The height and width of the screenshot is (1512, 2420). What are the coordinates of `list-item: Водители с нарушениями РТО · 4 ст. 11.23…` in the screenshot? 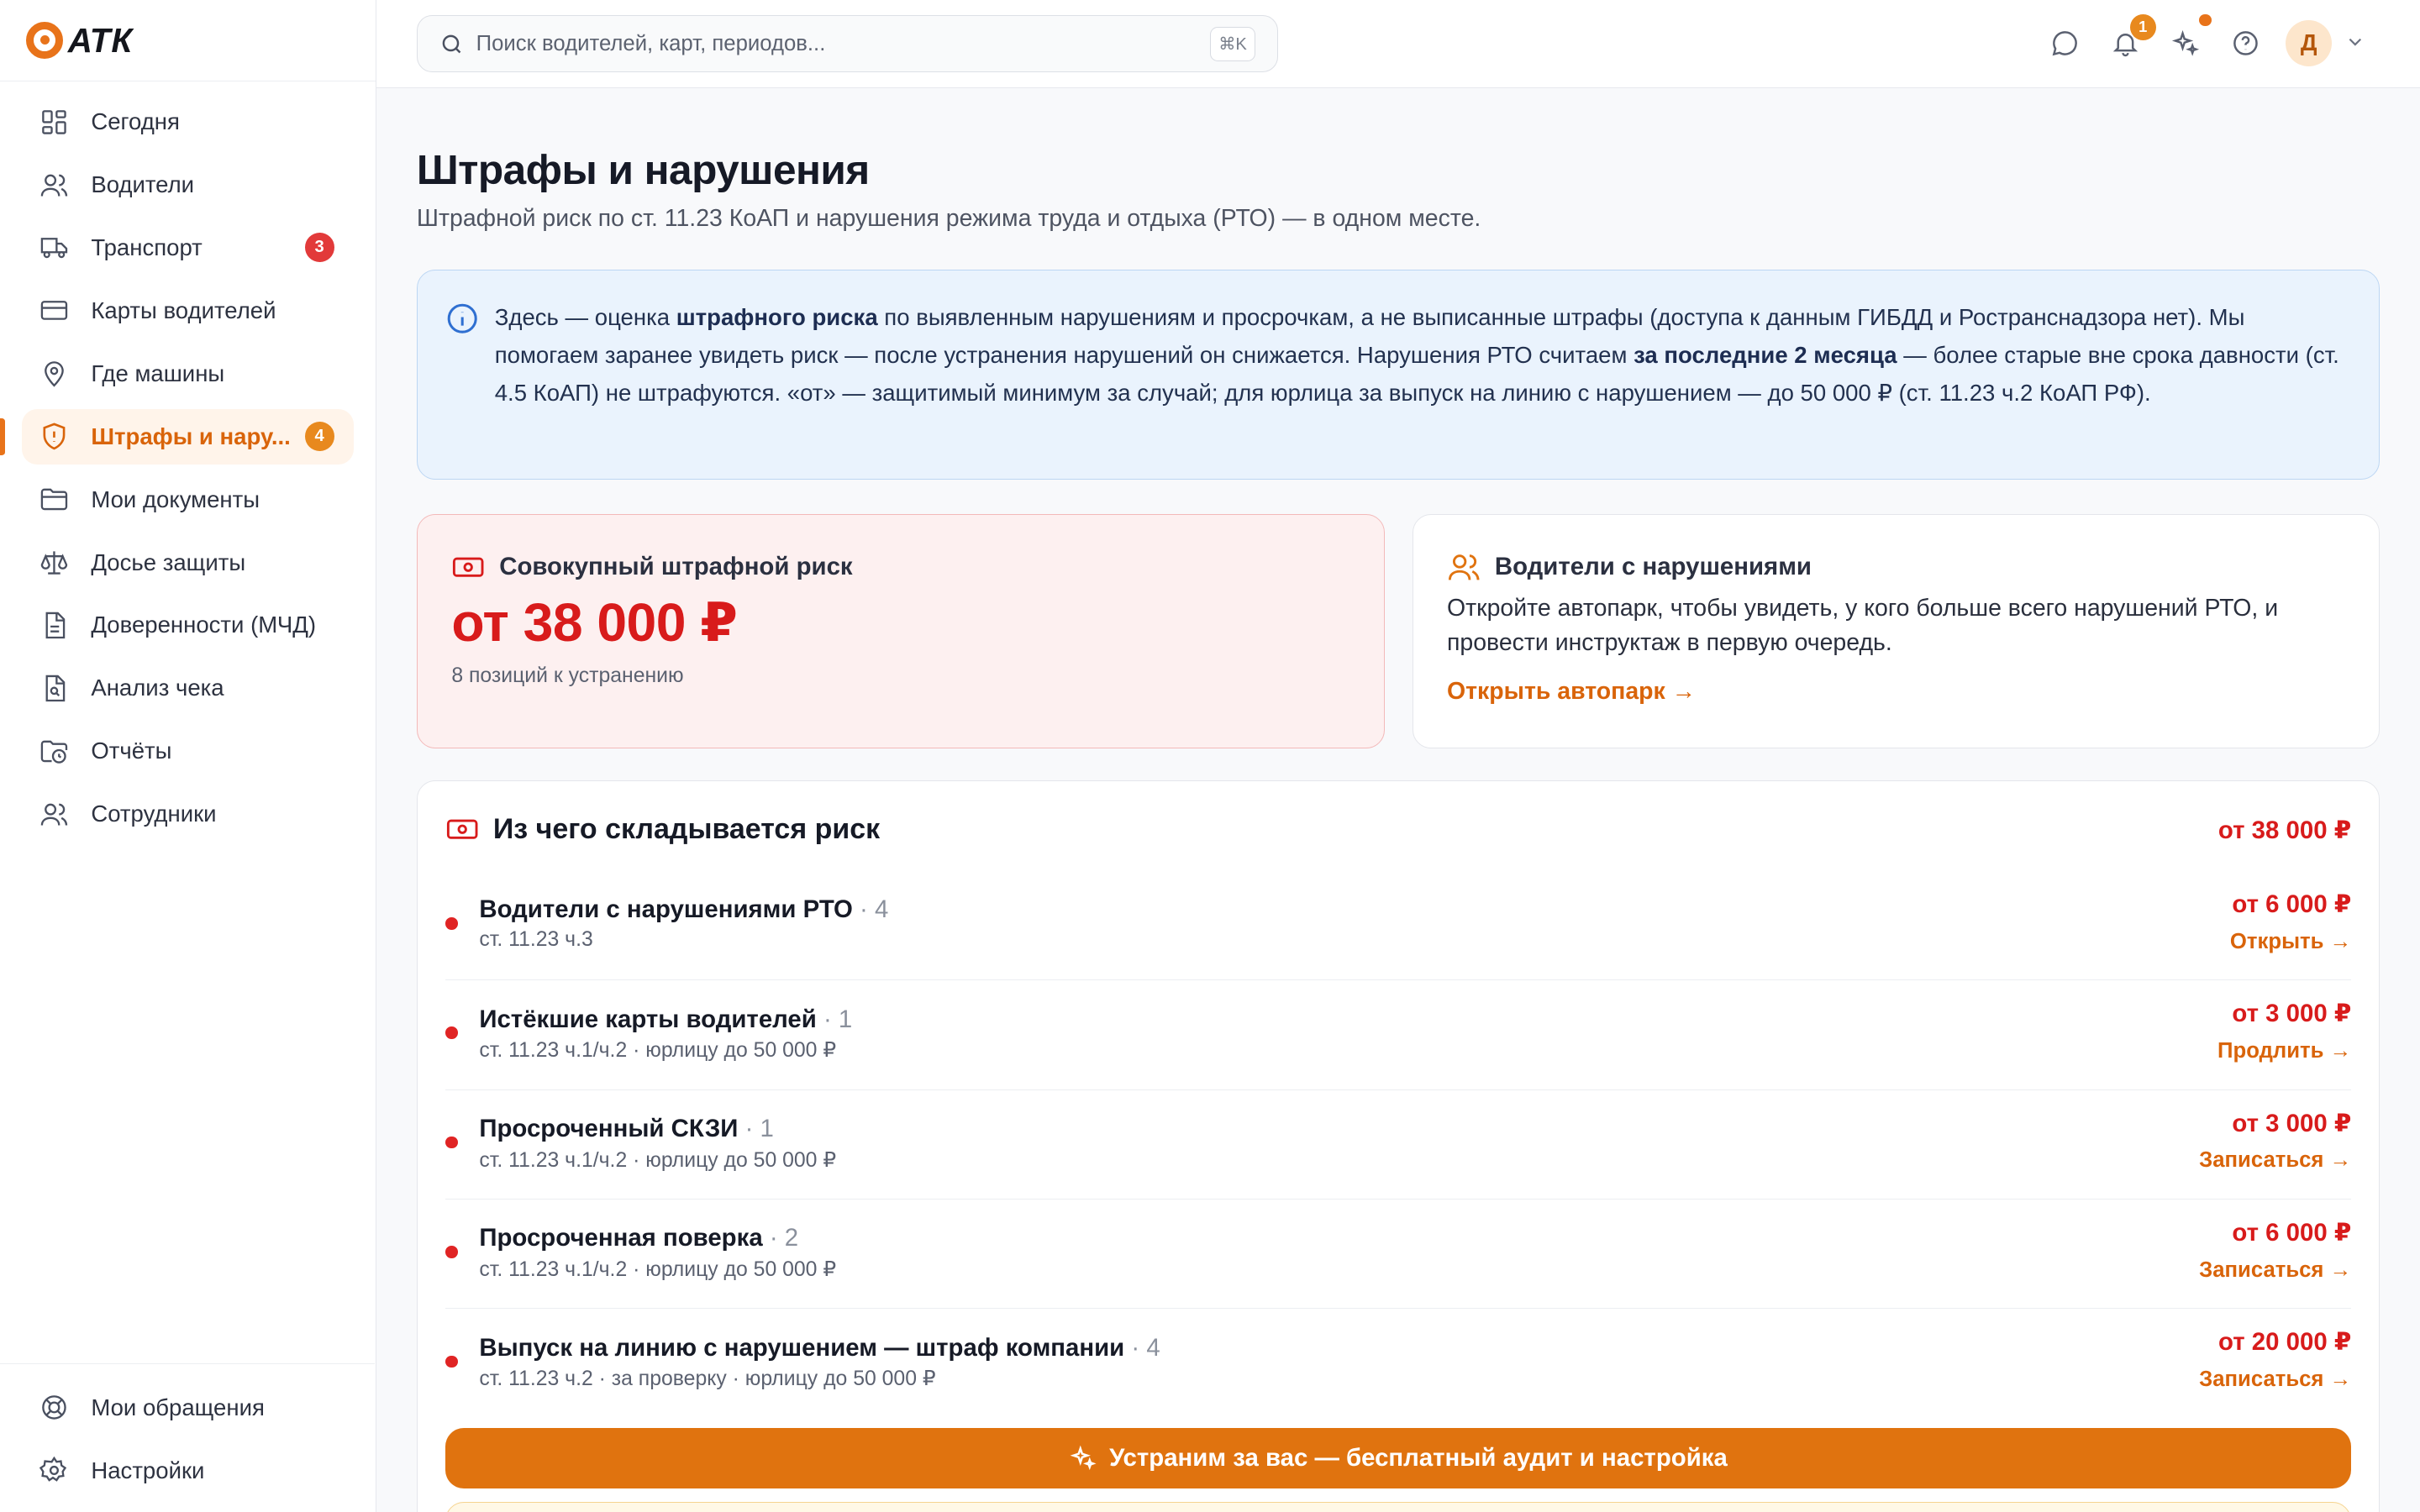 It's located at (1398, 926).